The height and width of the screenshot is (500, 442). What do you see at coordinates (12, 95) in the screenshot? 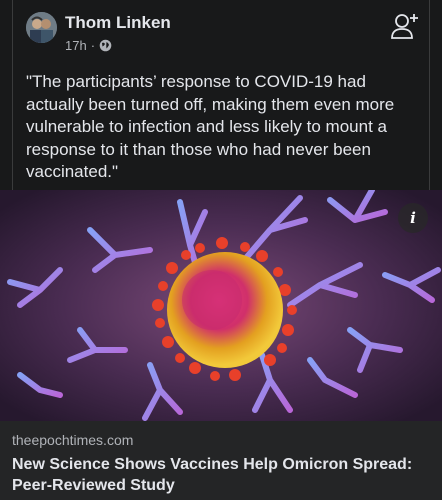
I see `card-border-left` at bounding box center [12, 95].